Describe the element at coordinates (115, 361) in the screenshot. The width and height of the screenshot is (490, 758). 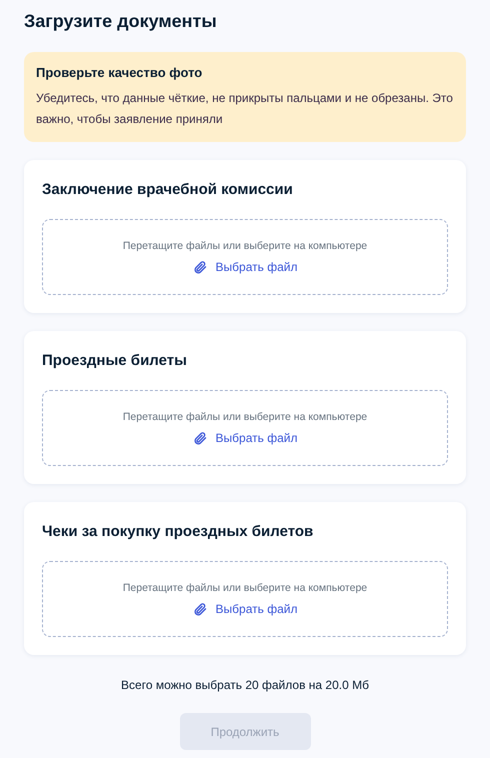
I see `card-title: Проездные билеты` at that location.